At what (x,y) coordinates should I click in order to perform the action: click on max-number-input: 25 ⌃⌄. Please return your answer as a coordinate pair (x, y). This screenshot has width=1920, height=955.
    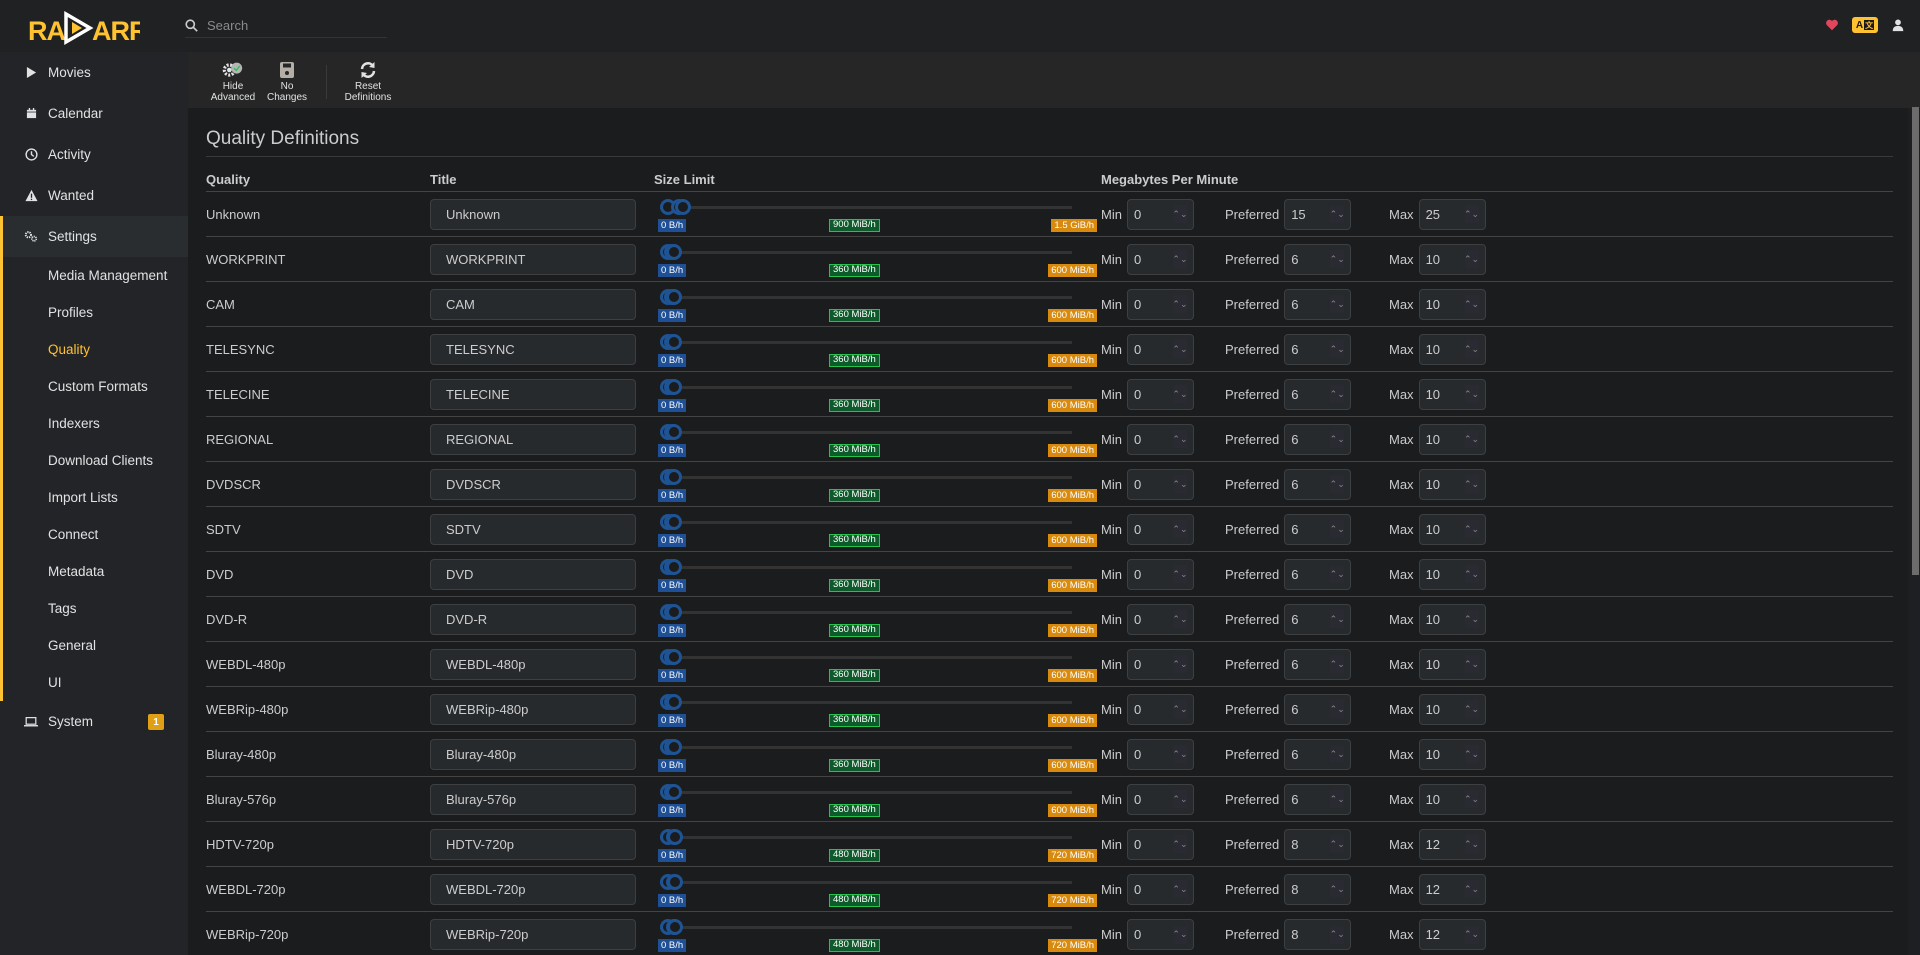
    Looking at the image, I should click on (1452, 214).